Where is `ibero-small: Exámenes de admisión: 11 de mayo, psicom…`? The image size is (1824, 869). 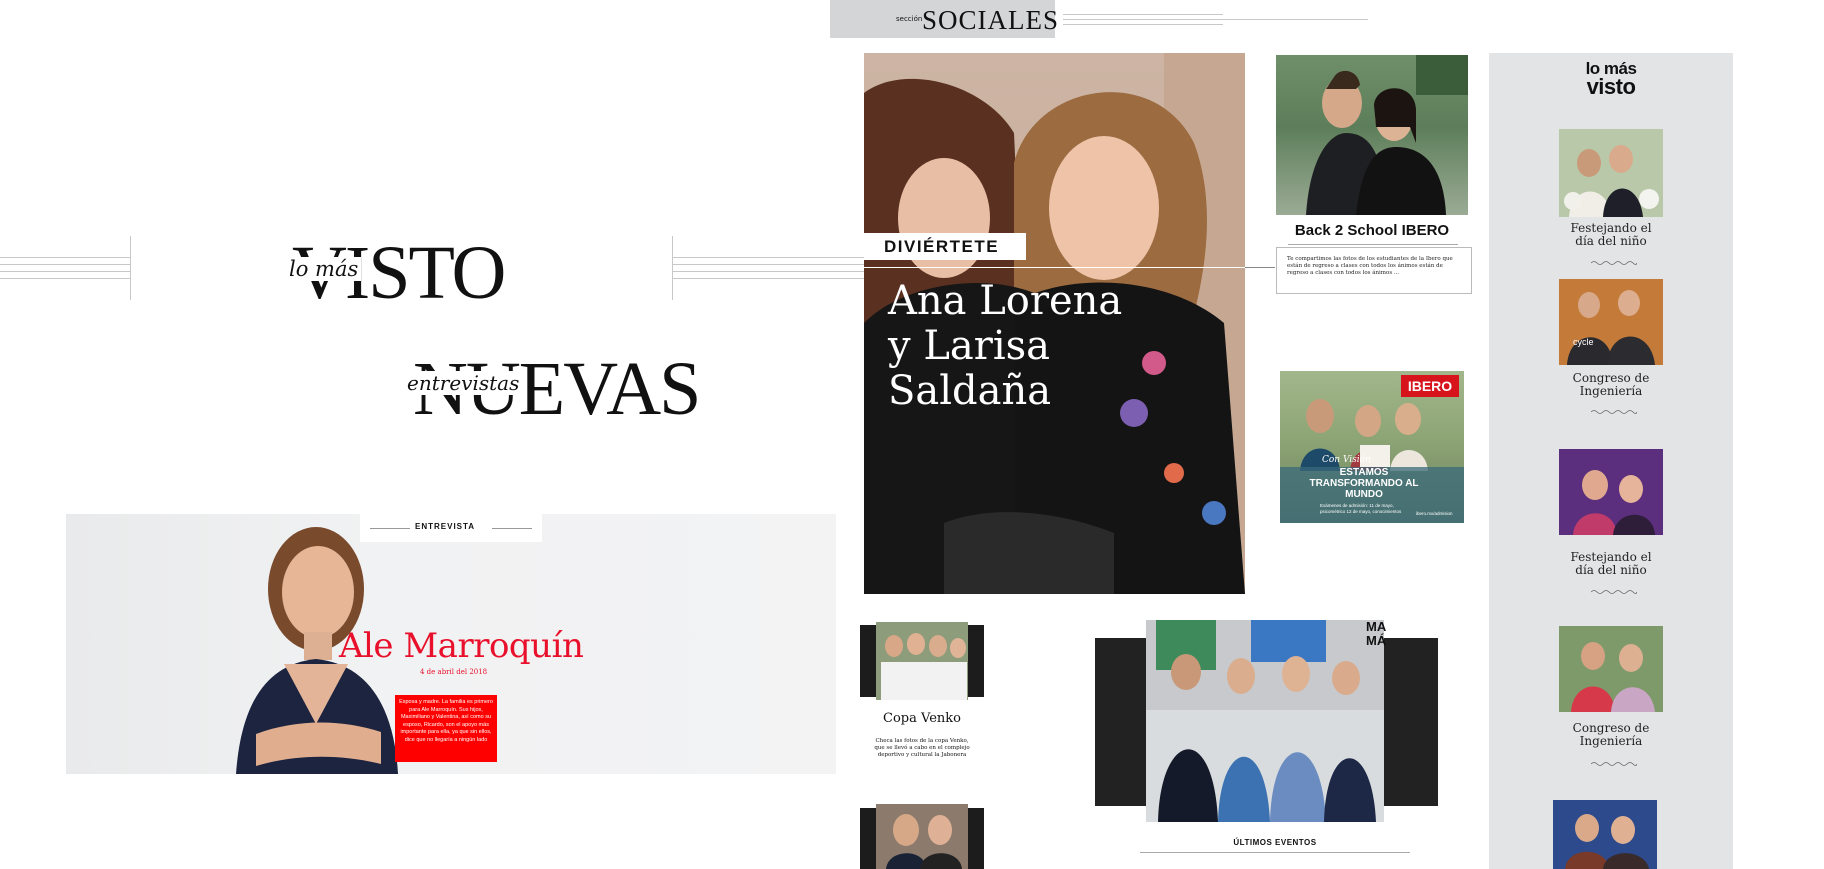 ibero-small: Exámenes de admisión: 11 de mayo, psicom… is located at coordinates (1361, 508).